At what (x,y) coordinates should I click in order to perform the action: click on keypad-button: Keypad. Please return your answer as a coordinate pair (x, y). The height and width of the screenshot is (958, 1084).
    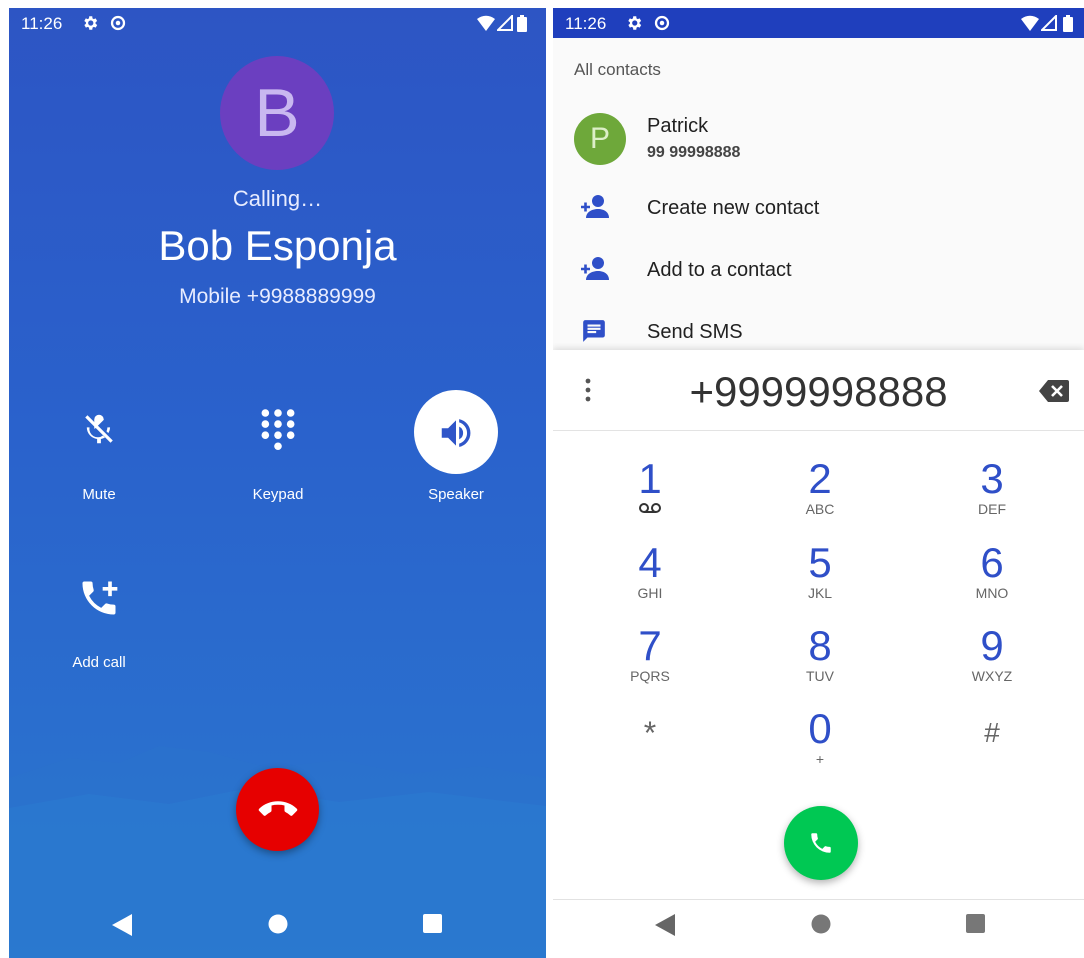
    Looking at the image, I should click on (278, 453).